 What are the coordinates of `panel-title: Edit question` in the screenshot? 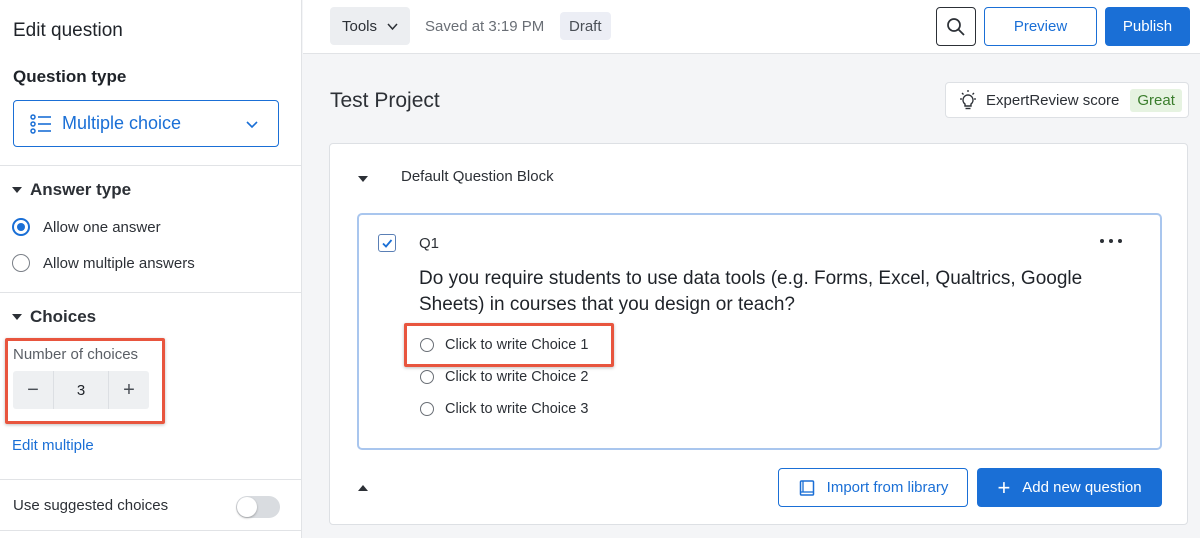 It's located at (68, 30).